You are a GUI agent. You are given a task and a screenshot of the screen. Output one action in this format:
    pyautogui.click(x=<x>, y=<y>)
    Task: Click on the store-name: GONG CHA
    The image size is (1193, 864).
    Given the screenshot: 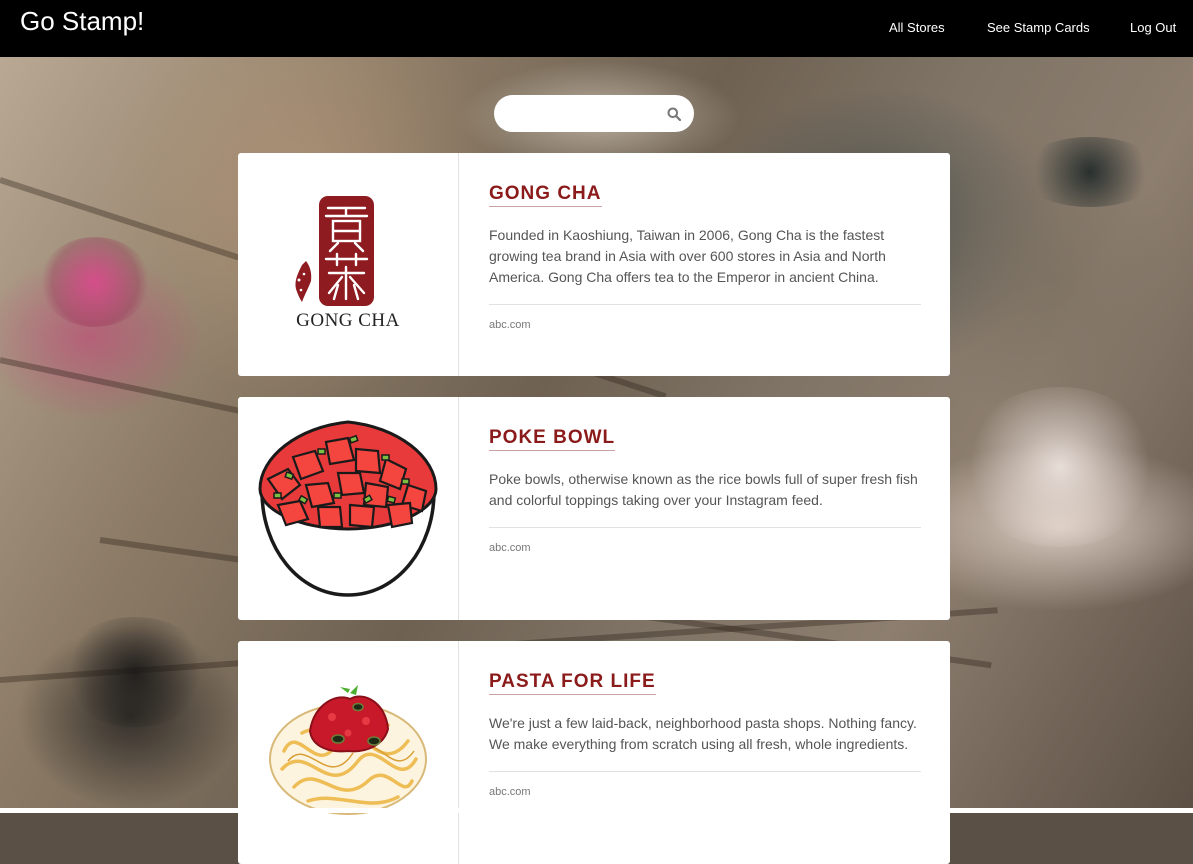 What is the action you would take?
    pyautogui.click(x=545, y=195)
    